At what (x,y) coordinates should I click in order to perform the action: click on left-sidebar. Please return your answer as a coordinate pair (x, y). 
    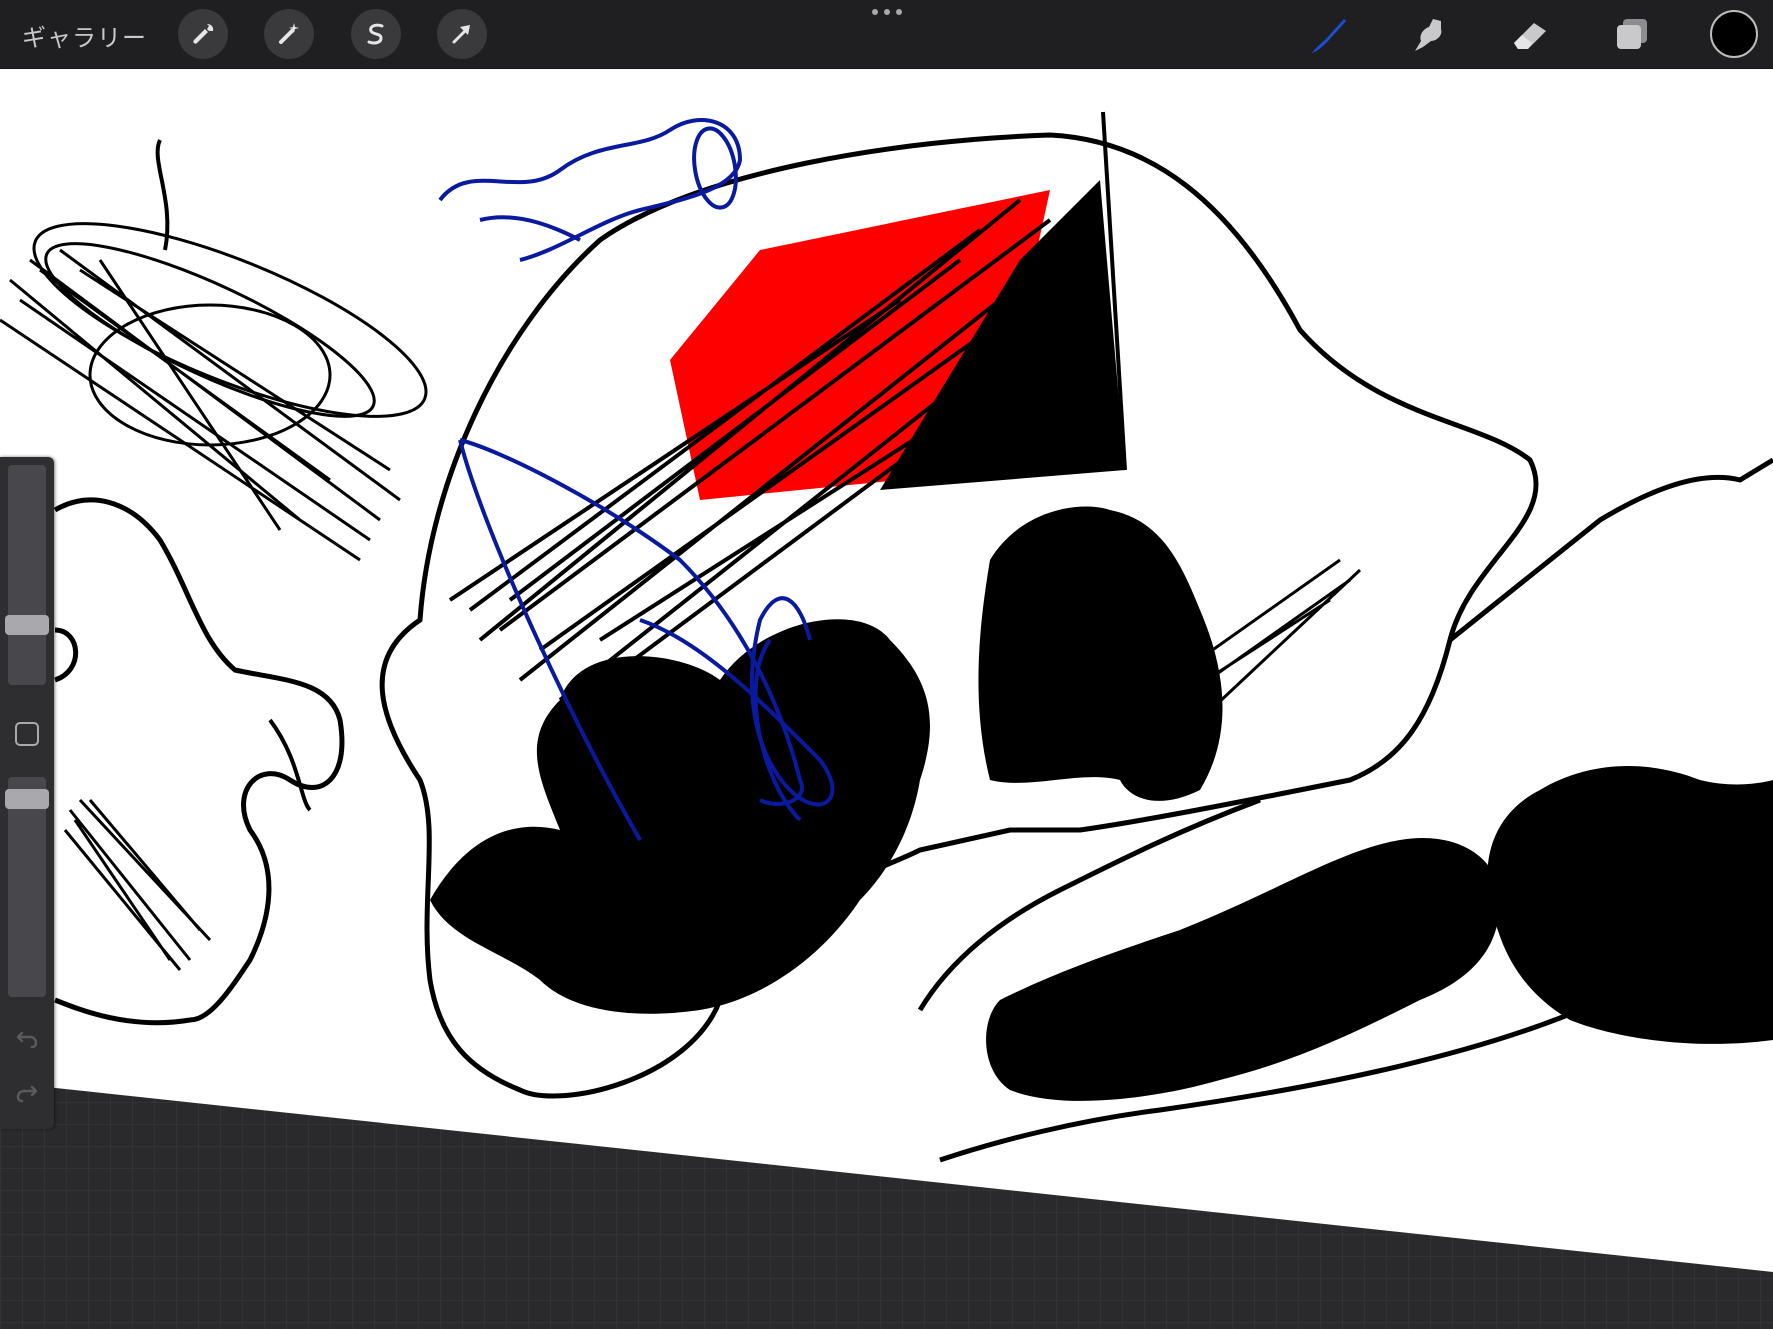
    Looking at the image, I should click on (27, 793).